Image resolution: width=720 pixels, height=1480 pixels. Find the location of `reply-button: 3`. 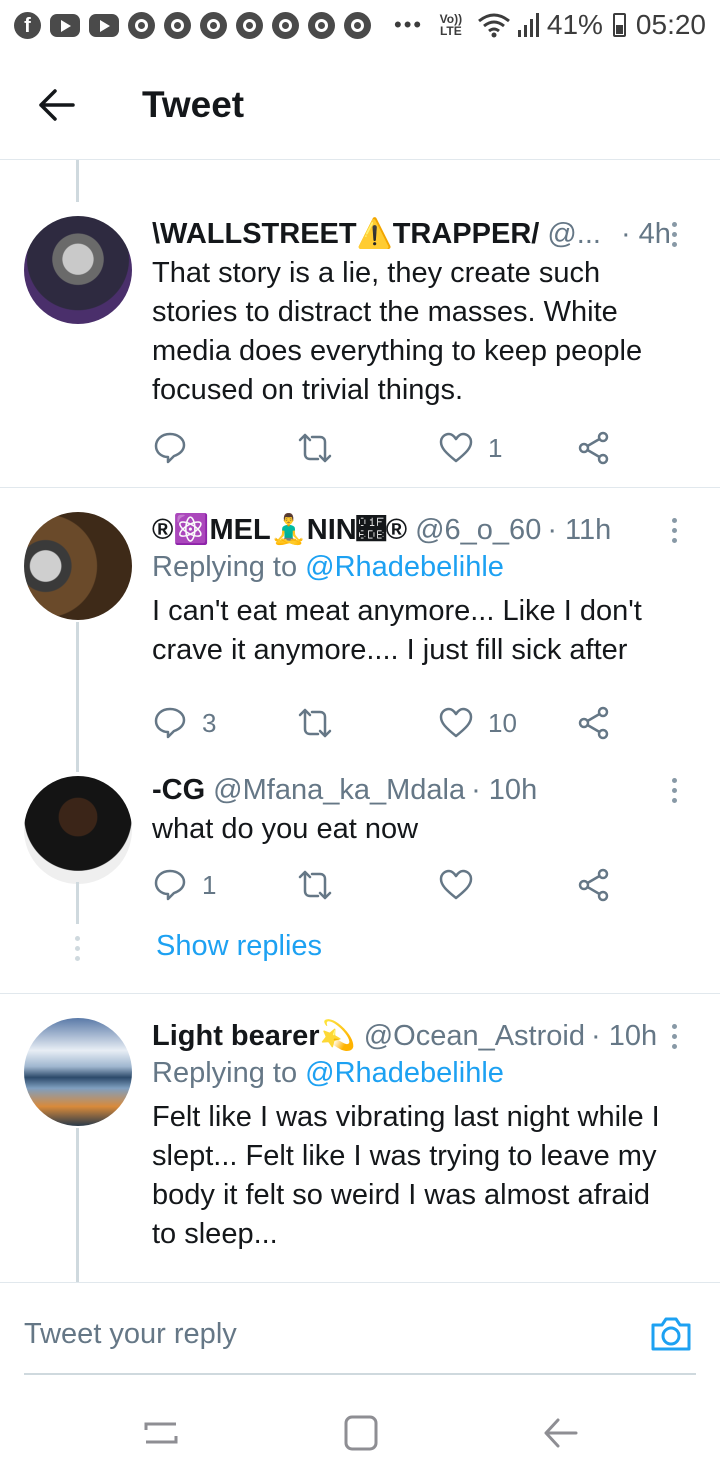

reply-button: 3 is located at coordinates (184, 723).